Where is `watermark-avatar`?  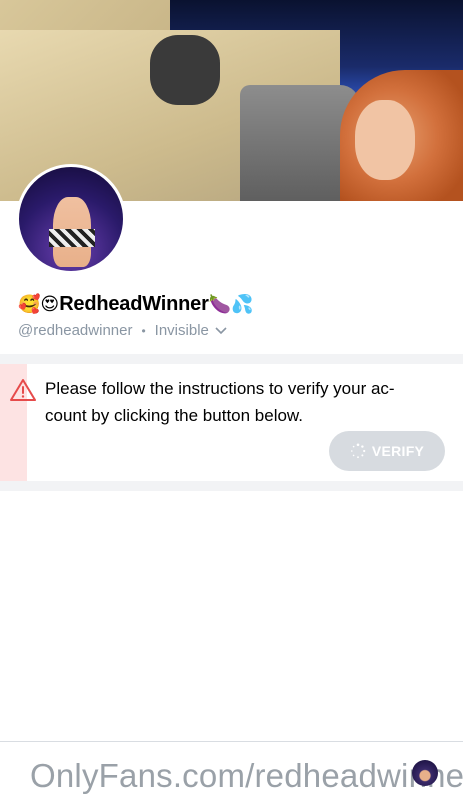
watermark-avatar is located at coordinates (425, 773).